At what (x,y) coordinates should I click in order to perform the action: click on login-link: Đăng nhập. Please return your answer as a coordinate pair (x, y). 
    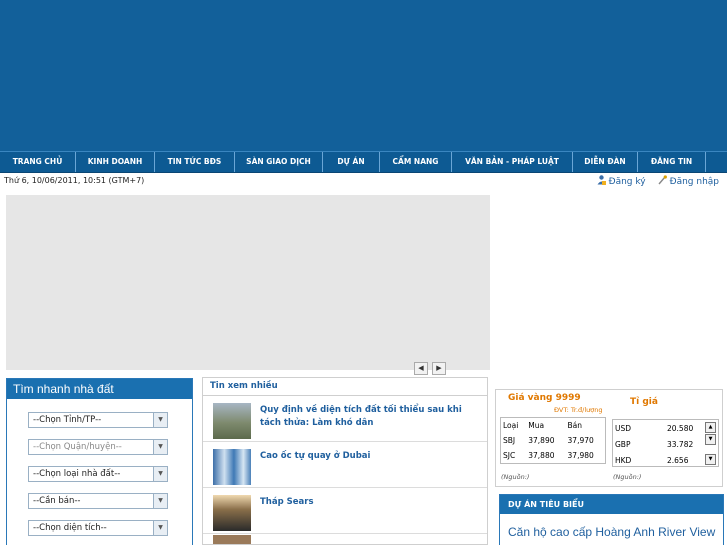
    Looking at the image, I should click on (688, 181).